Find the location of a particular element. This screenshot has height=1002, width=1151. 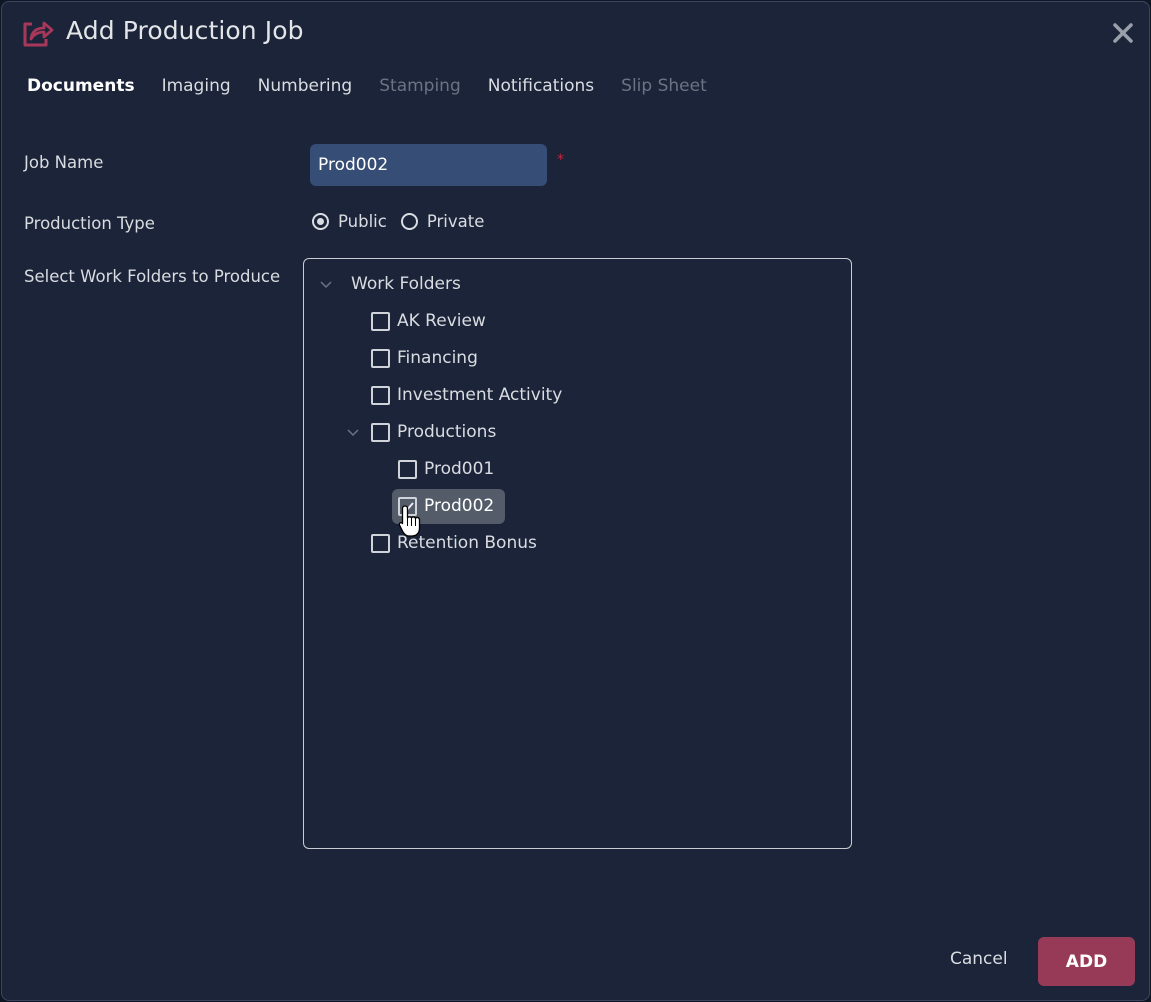

tree-item-label: Productions is located at coordinates (447, 432).